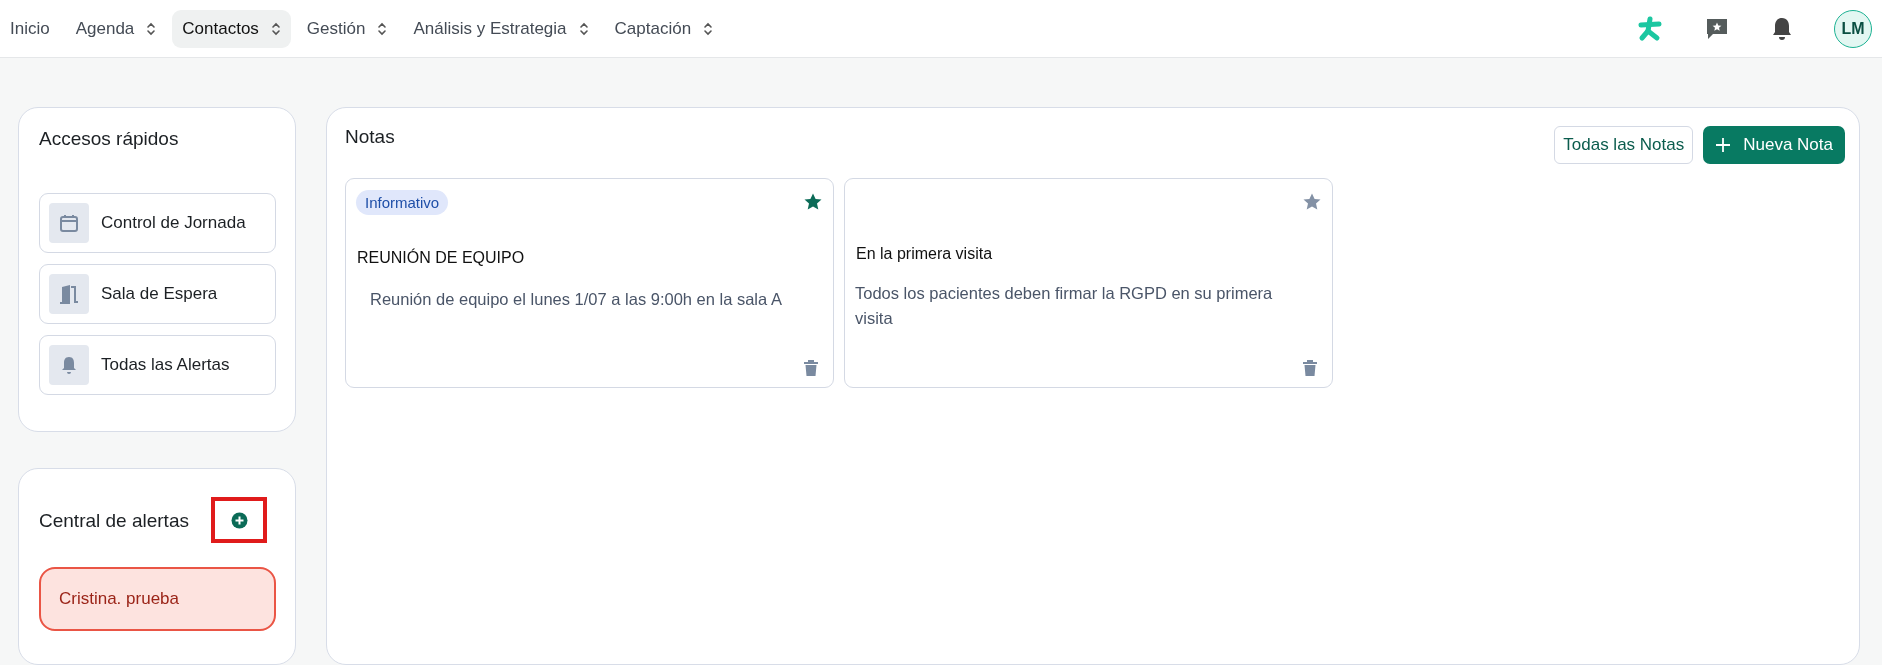 The height and width of the screenshot is (665, 1882). I want to click on panel-title: Notas, so click(370, 137).